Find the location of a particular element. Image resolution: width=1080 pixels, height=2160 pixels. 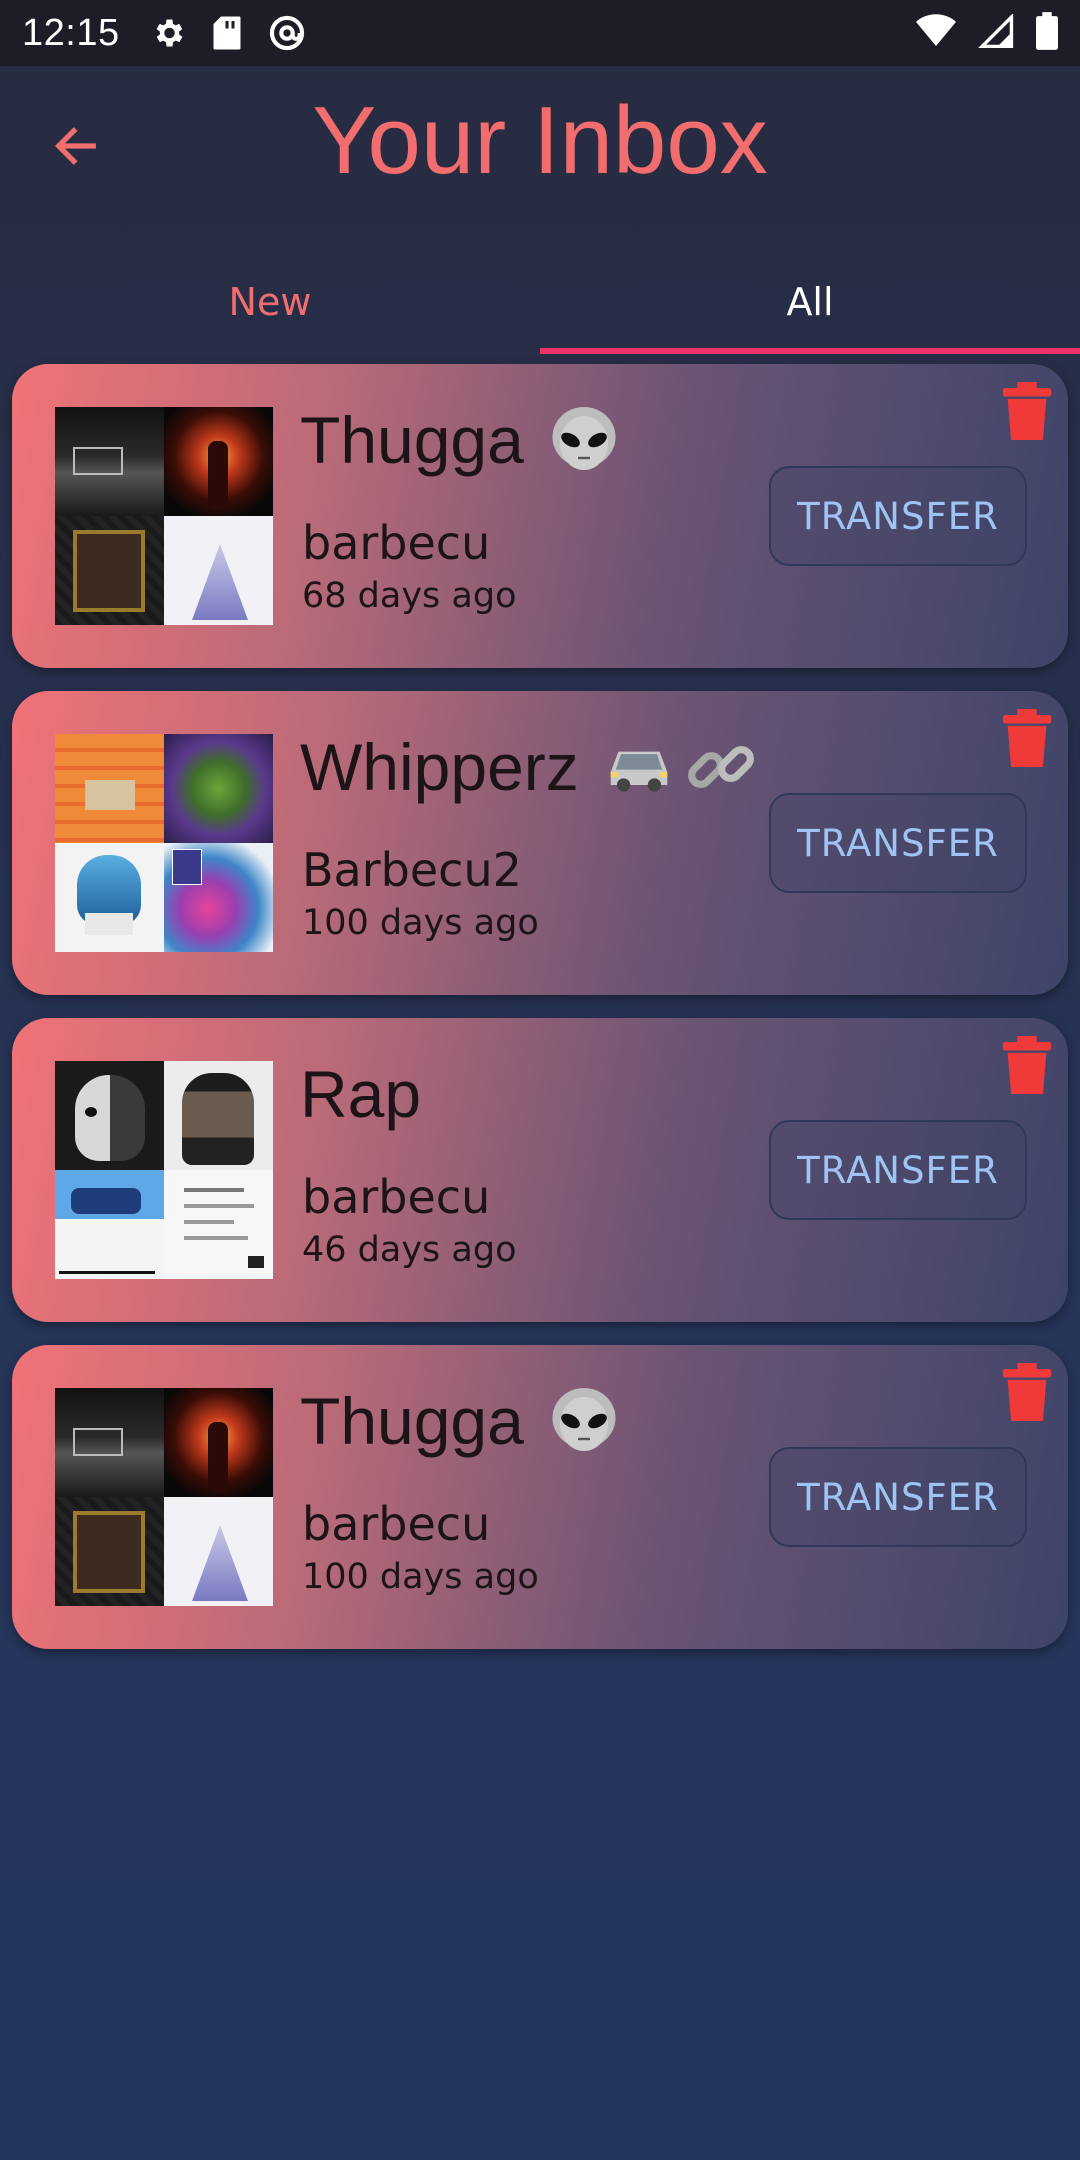

playlist-title-text: Rap is located at coordinates (361, 1094).